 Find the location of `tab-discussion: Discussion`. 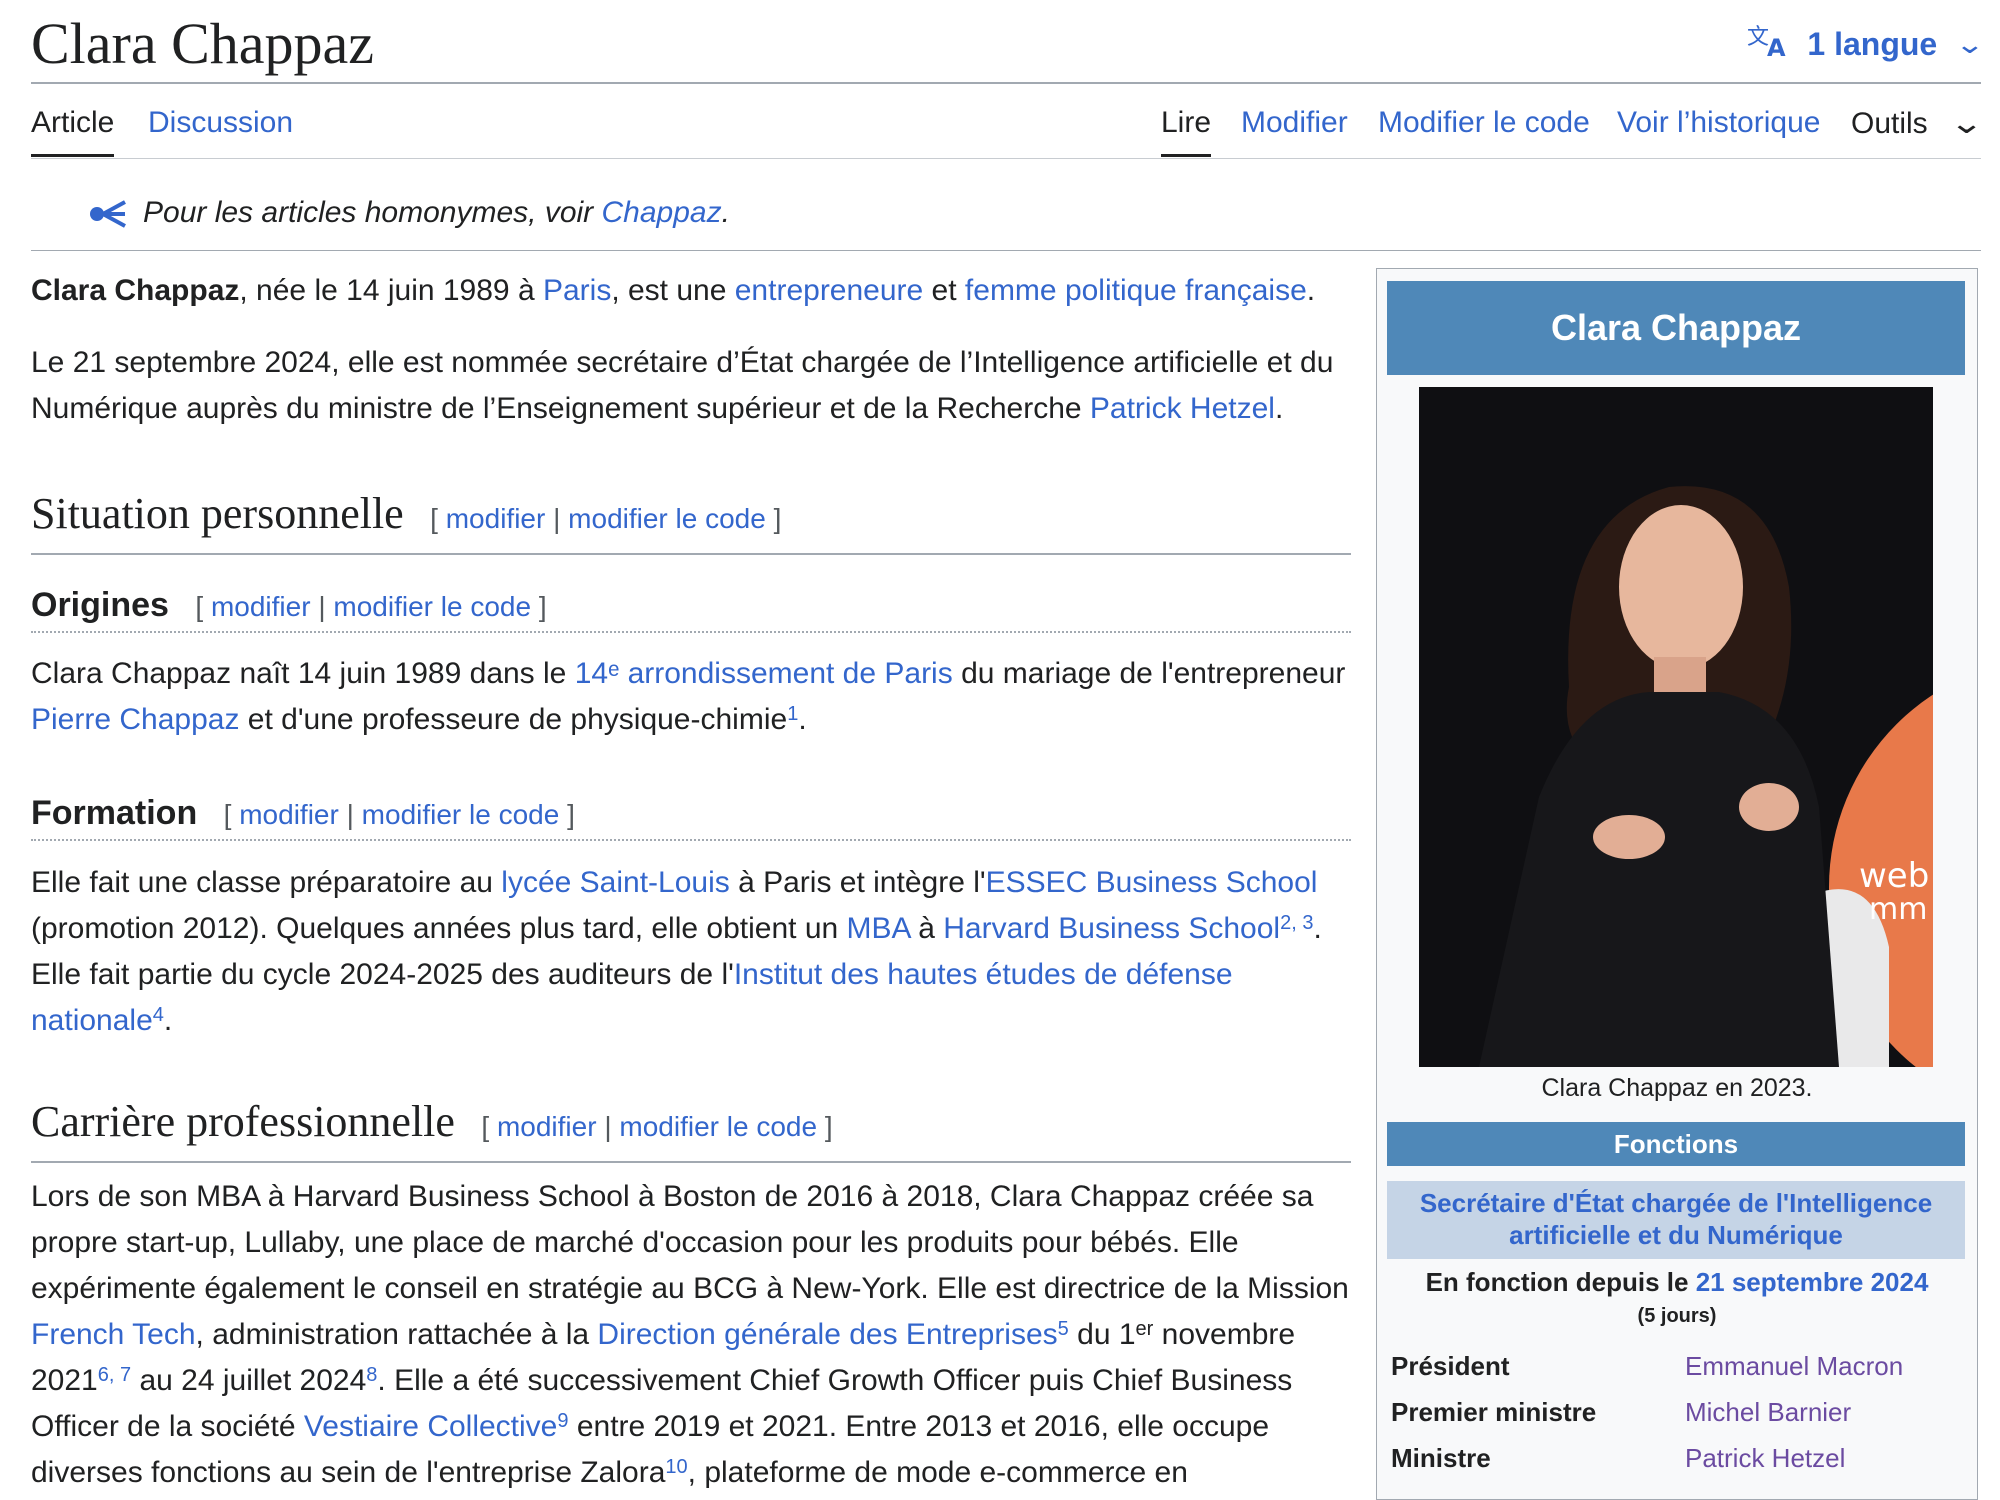

tab-discussion: Discussion is located at coordinates (220, 130).